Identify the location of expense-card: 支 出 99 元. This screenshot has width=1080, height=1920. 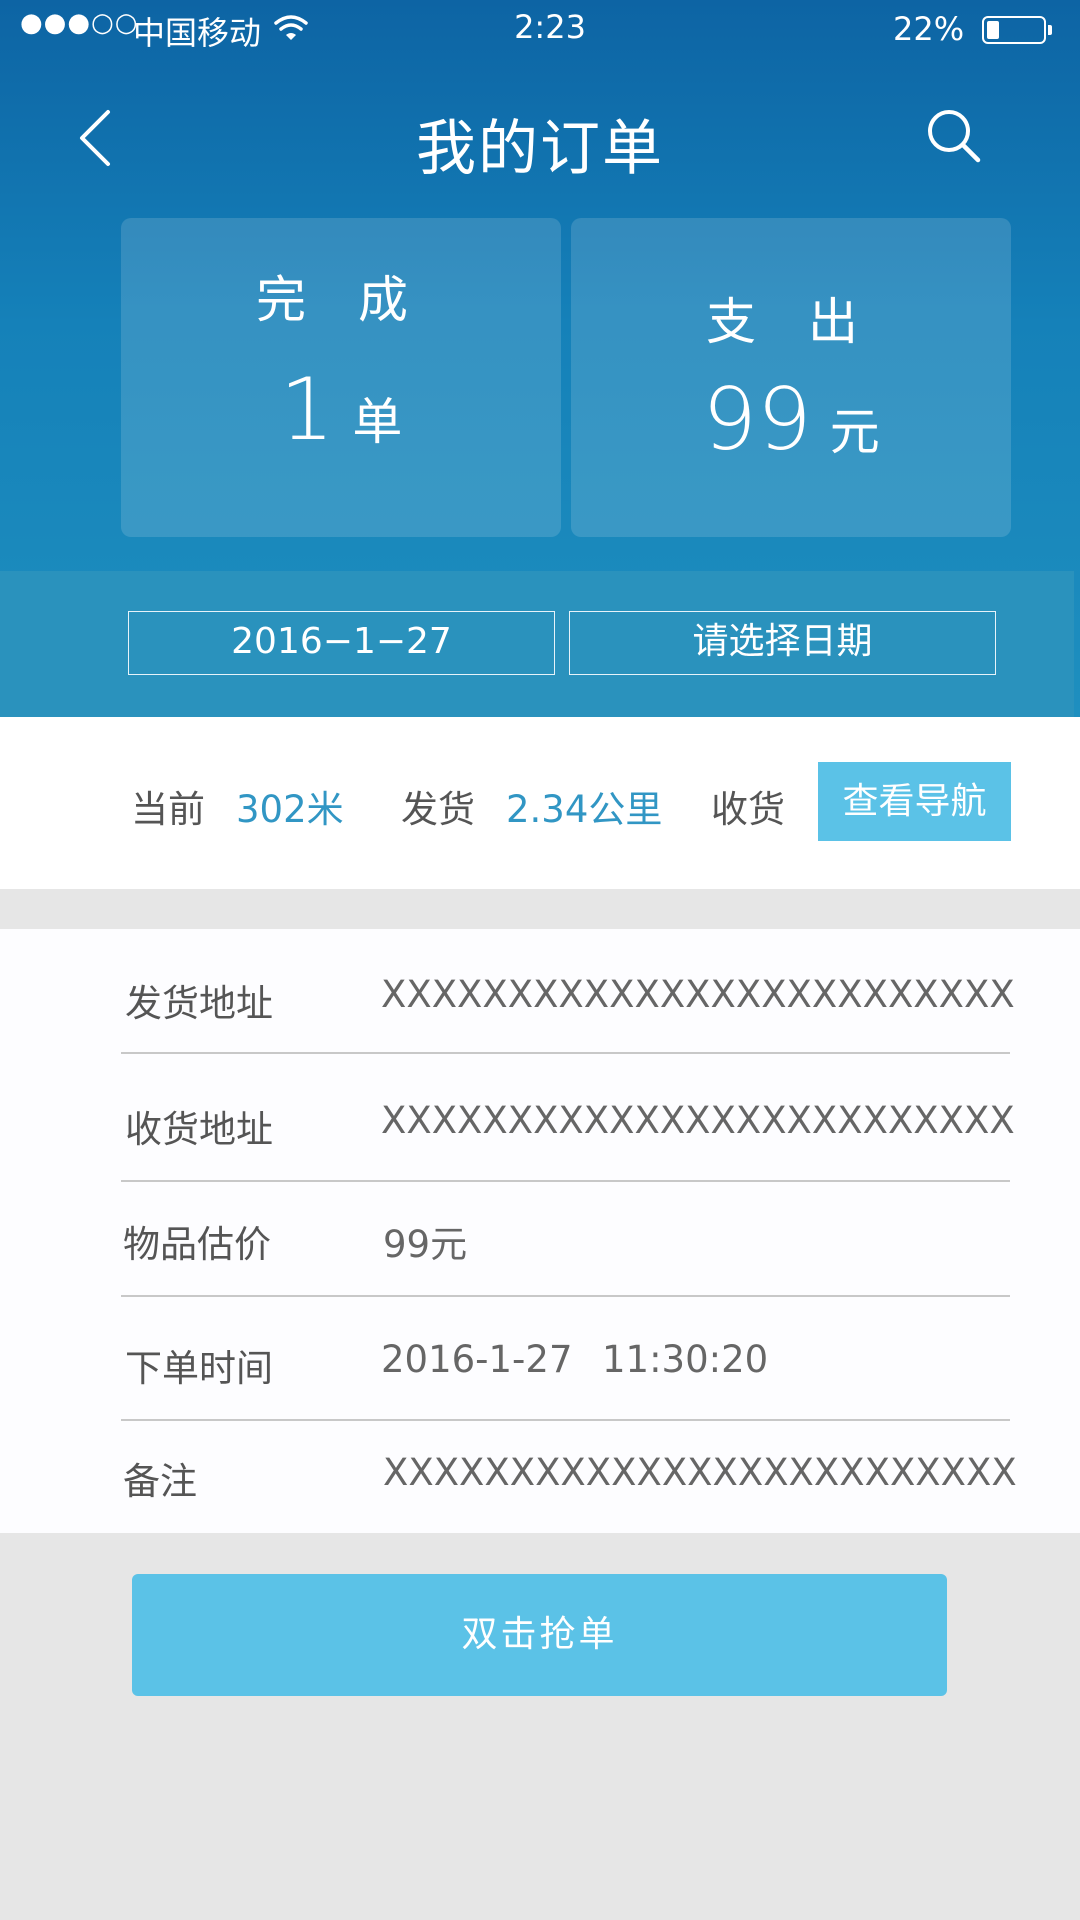
(791, 377).